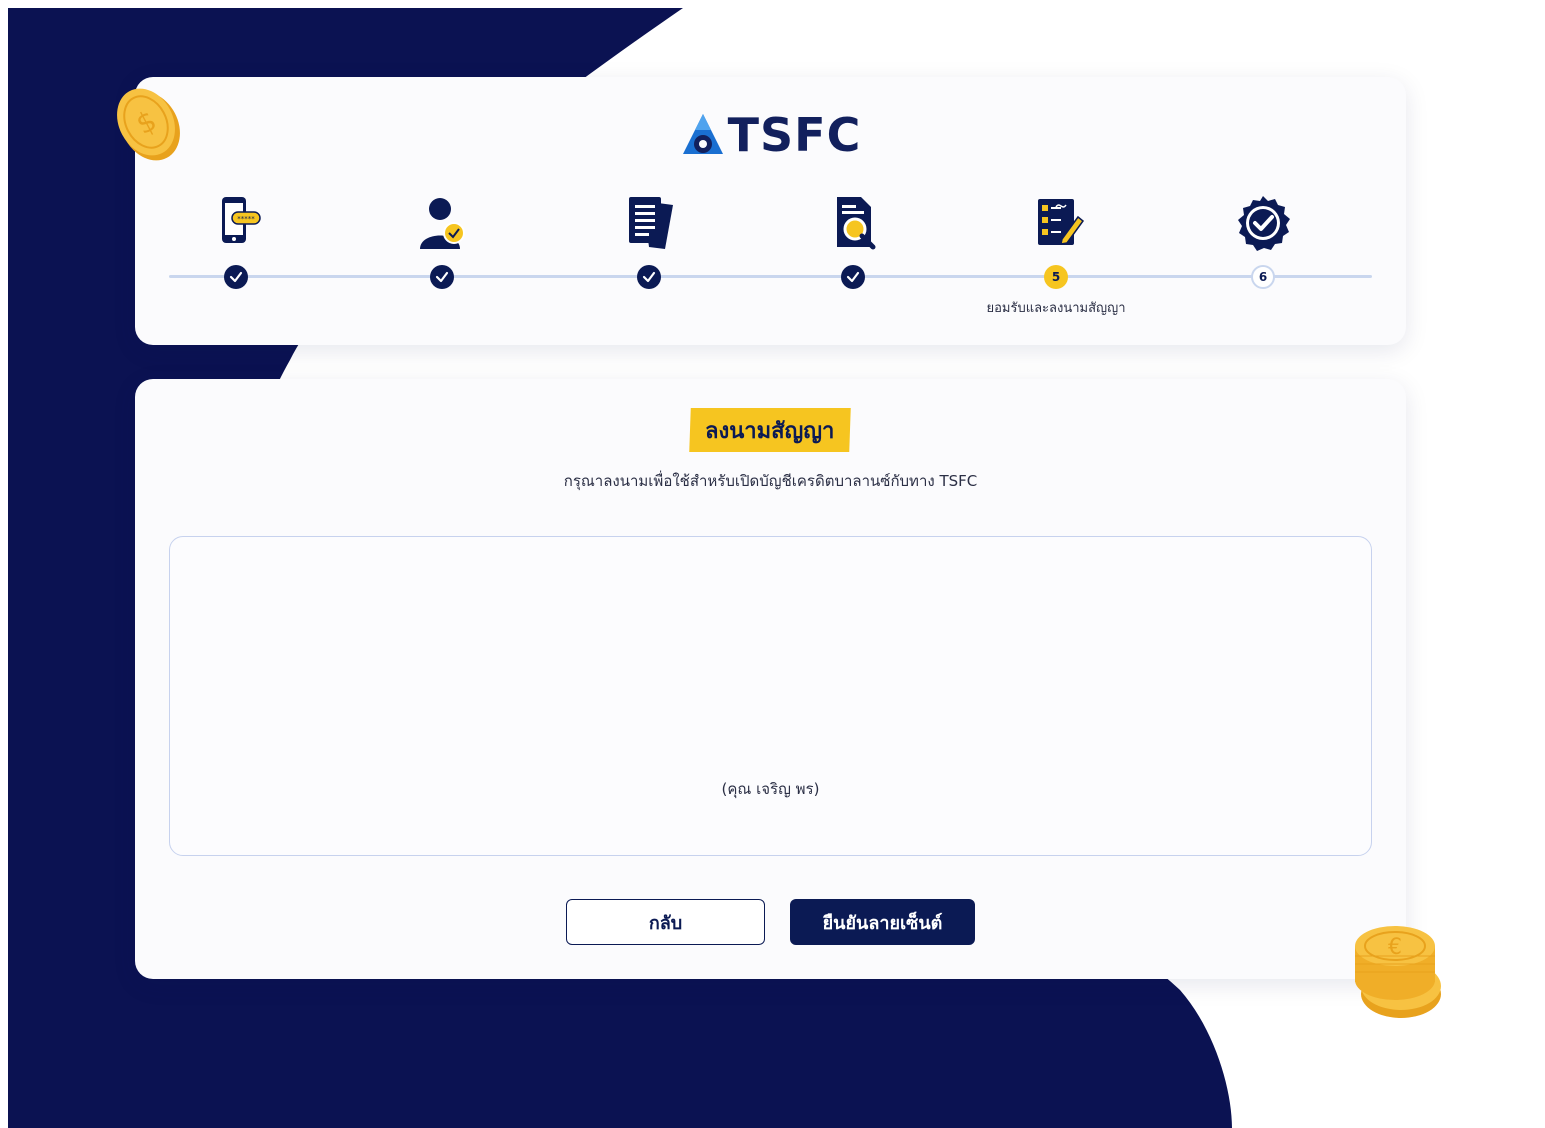  I want to click on back-button: กลับ, so click(665, 922).